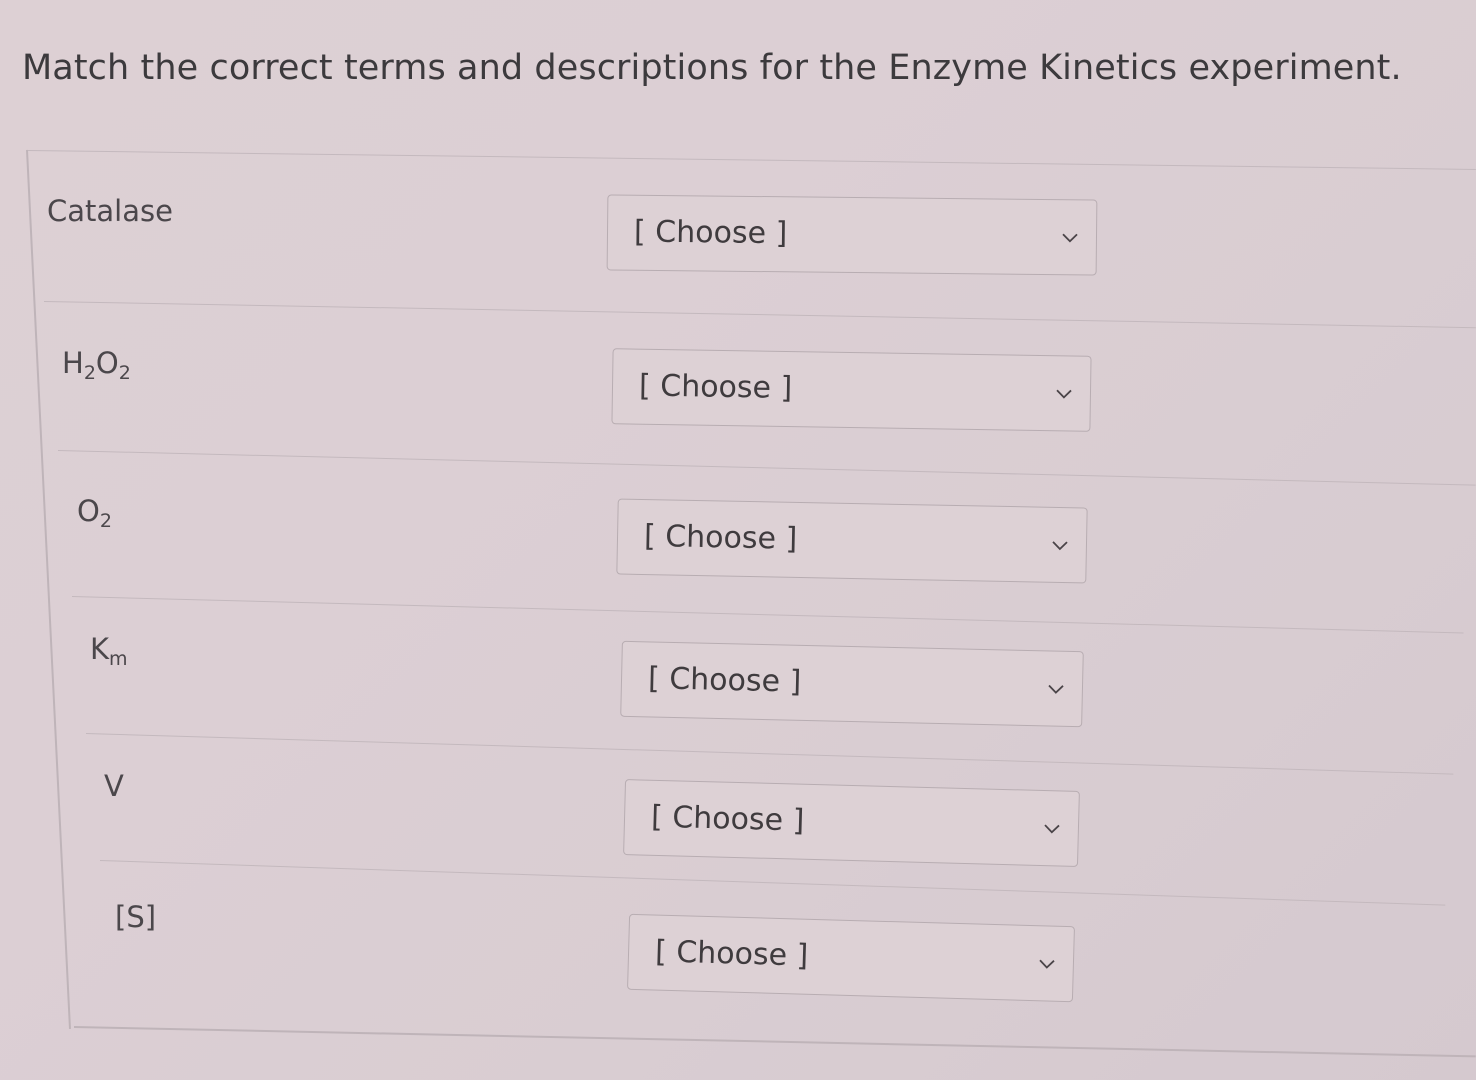  Describe the element at coordinates (100, 649) in the screenshot. I see `term-part: K` at that location.